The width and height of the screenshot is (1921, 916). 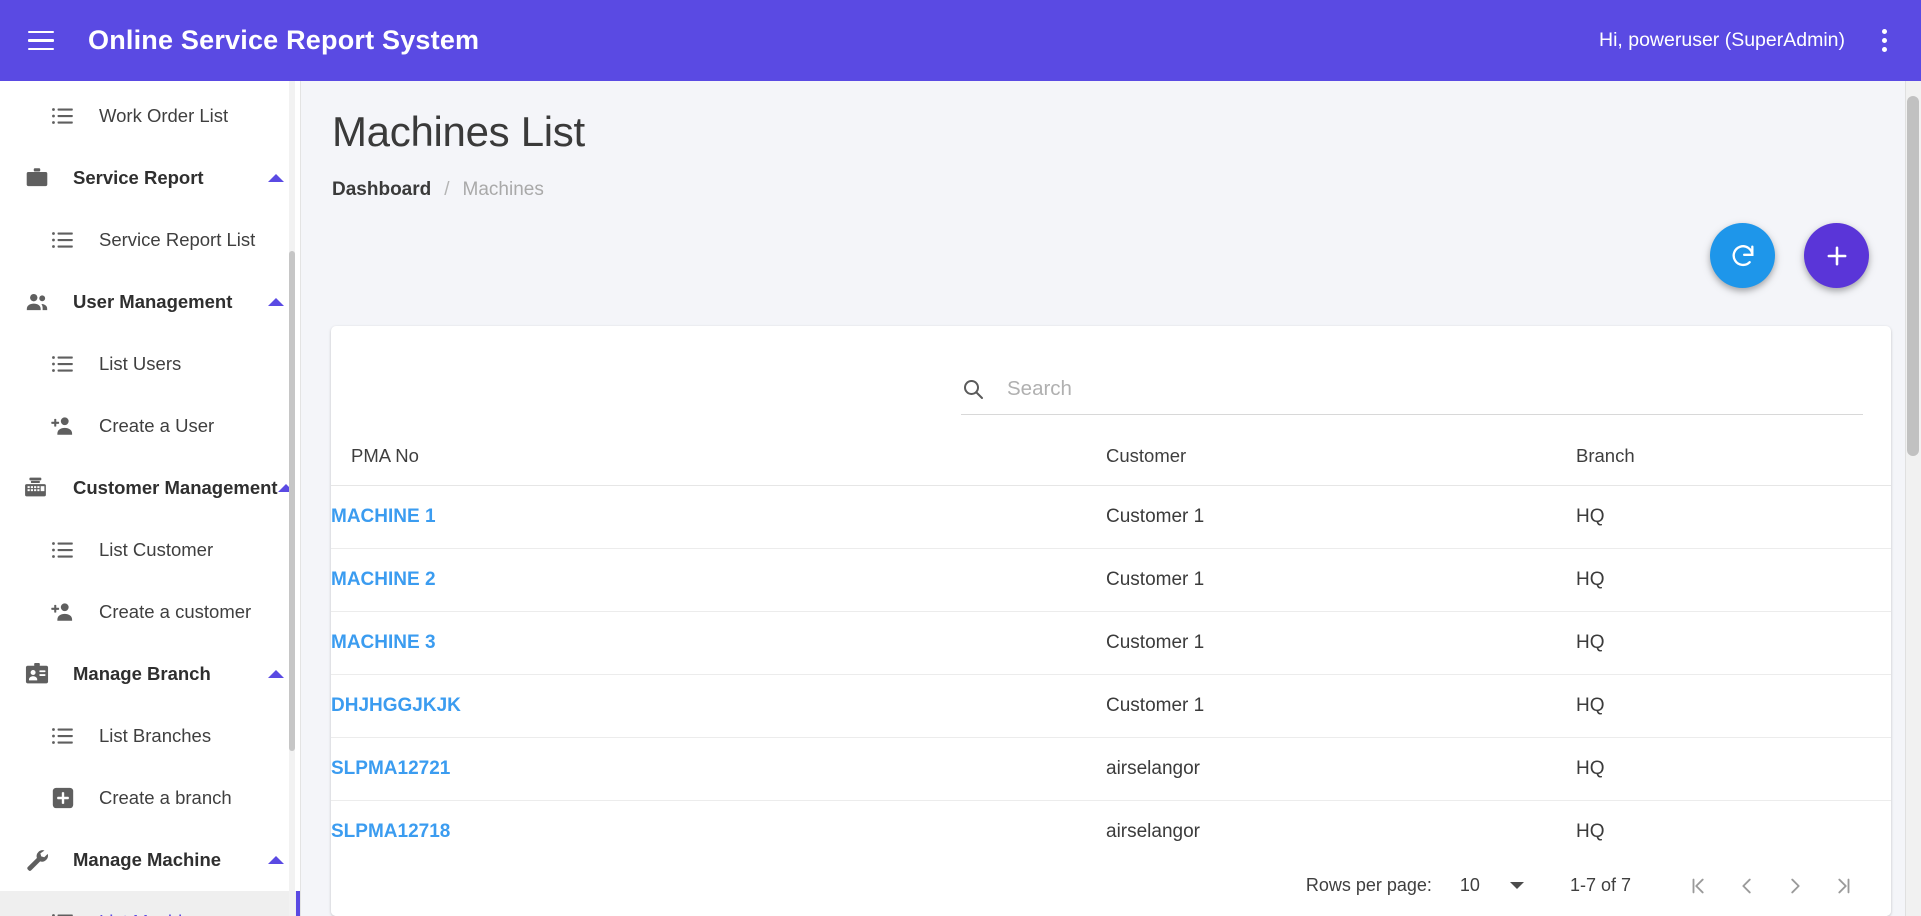 I want to click on sidebar-item-user-management: User Management, so click(x=150, y=302).